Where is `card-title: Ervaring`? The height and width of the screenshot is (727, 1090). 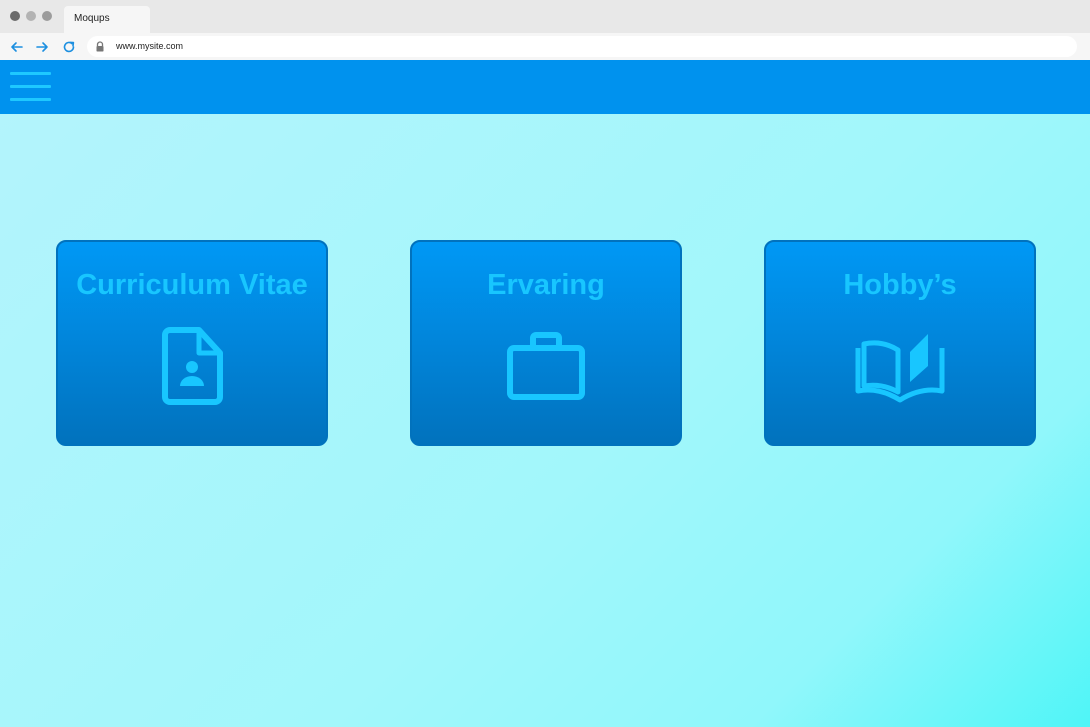
card-title: Ervaring is located at coordinates (546, 285).